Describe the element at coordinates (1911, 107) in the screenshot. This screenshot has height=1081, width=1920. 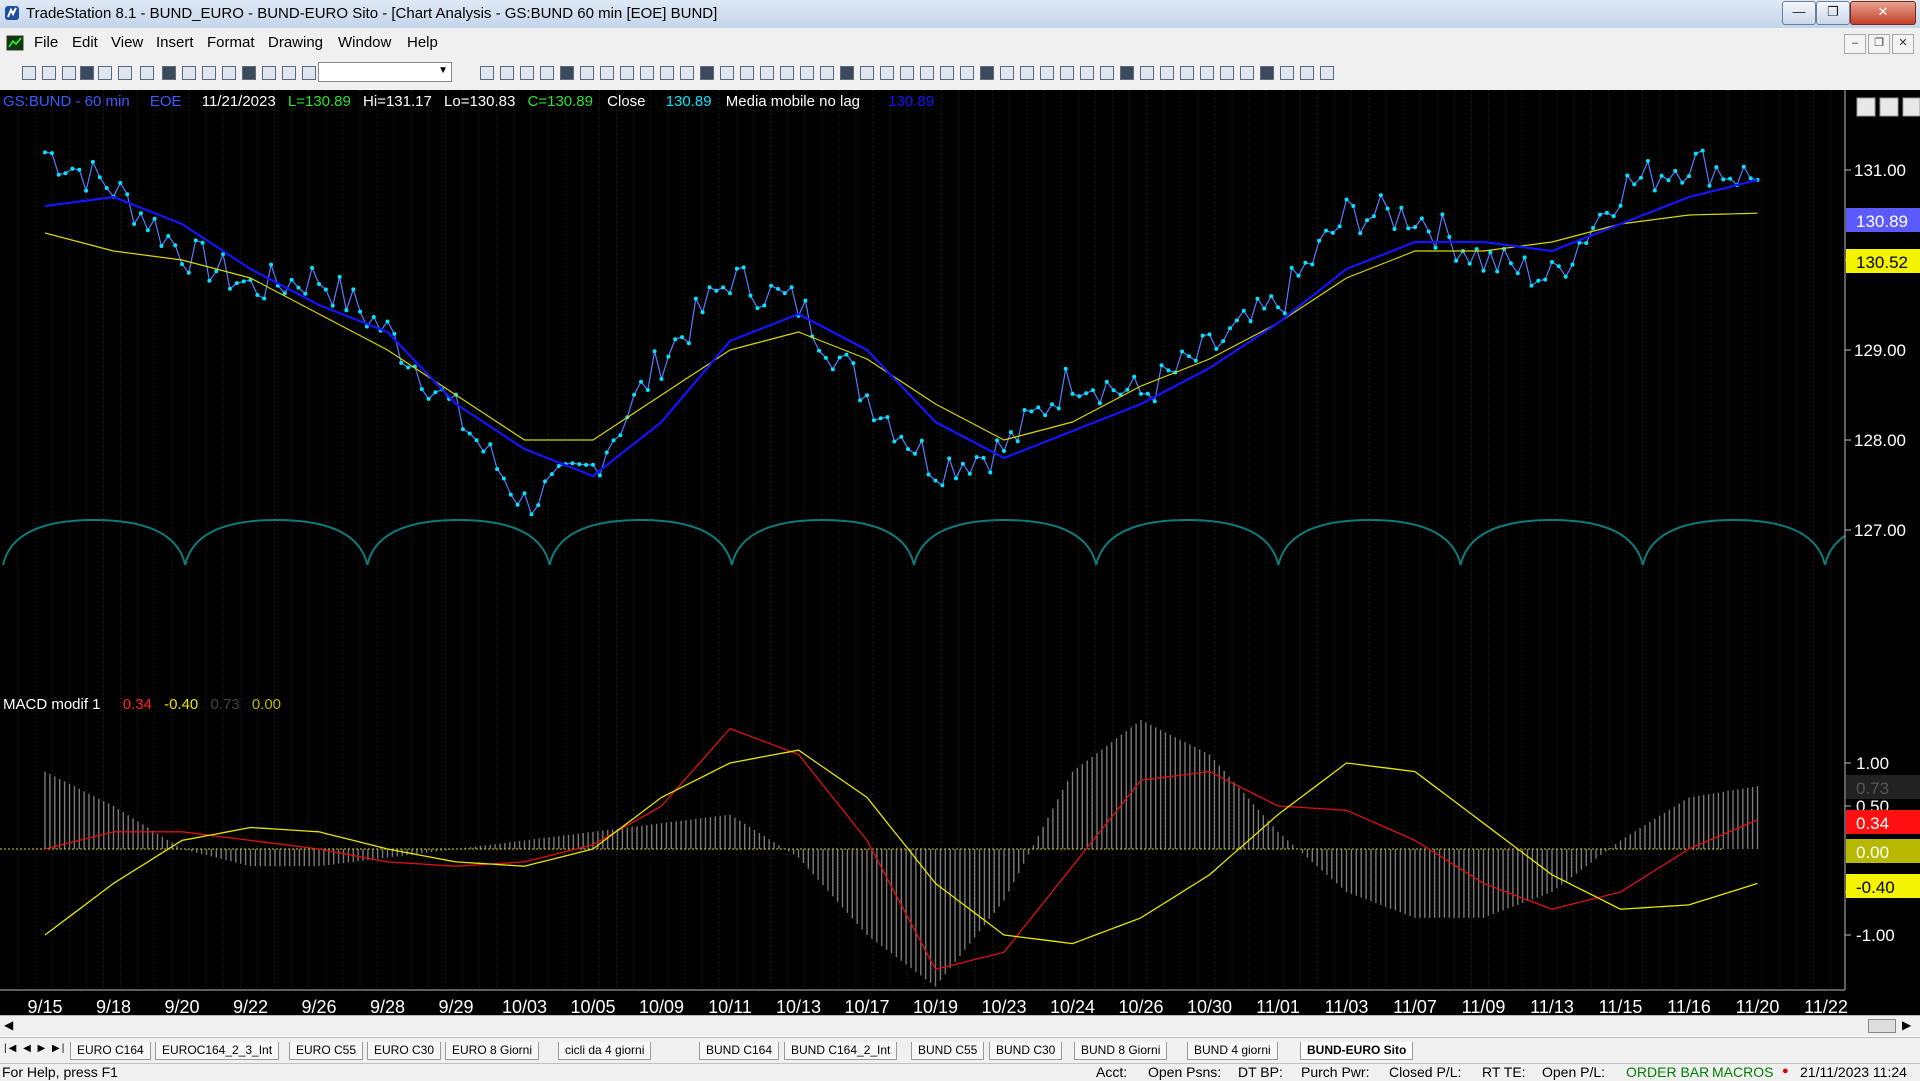
I see `pane-close-button` at that location.